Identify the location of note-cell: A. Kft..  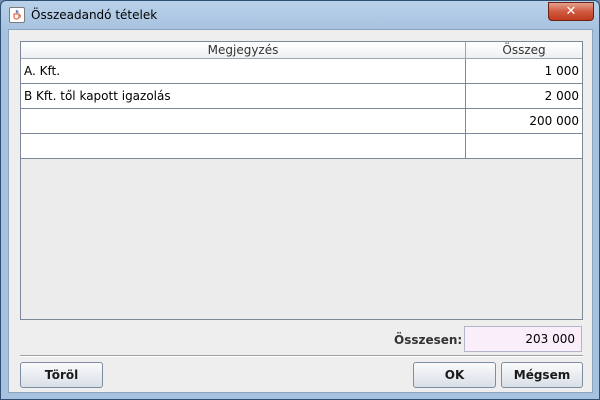
(243, 71).